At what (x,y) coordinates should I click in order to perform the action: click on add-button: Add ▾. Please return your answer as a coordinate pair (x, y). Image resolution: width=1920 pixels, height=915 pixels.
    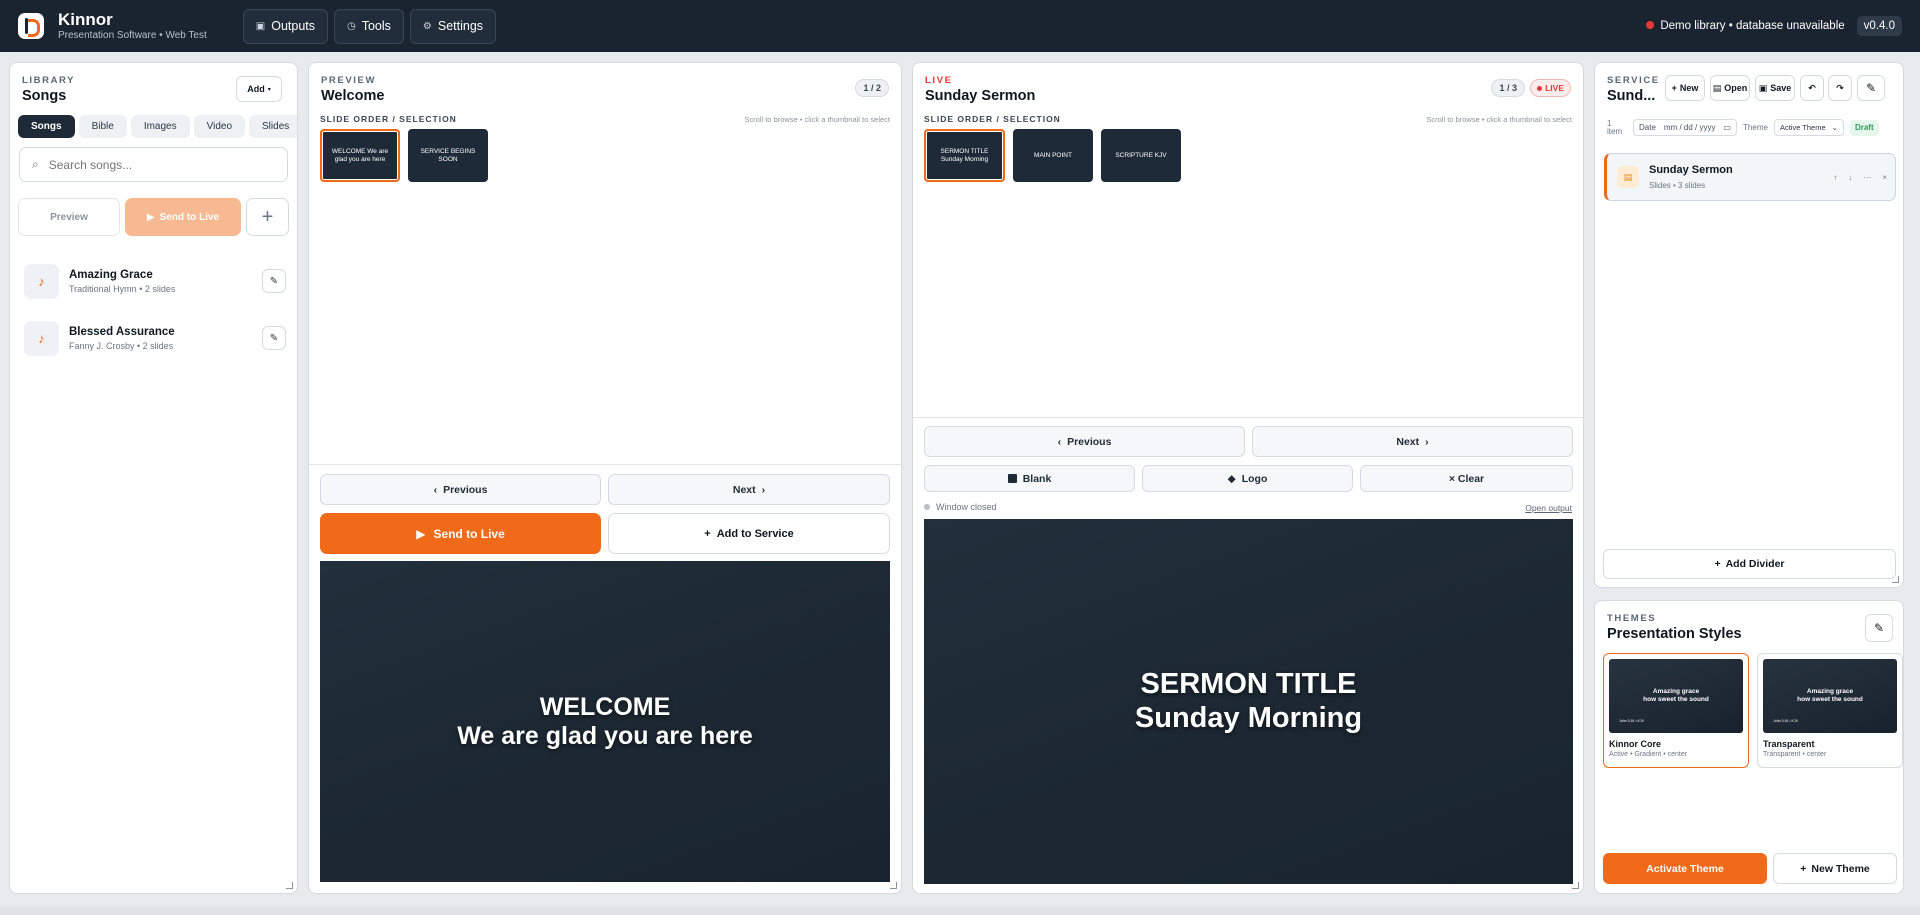
    Looking at the image, I should click on (259, 89).